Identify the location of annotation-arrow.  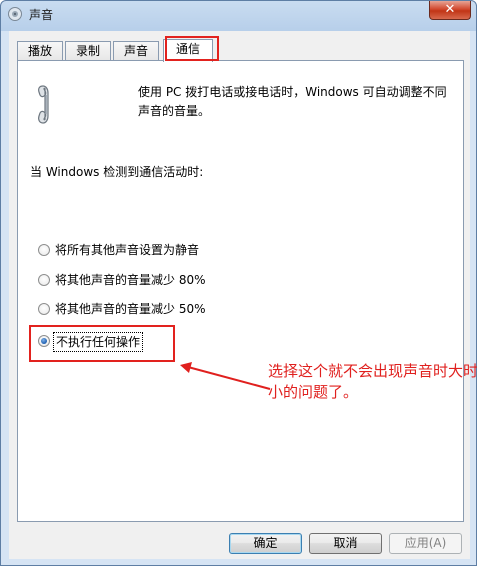
(225, 376).